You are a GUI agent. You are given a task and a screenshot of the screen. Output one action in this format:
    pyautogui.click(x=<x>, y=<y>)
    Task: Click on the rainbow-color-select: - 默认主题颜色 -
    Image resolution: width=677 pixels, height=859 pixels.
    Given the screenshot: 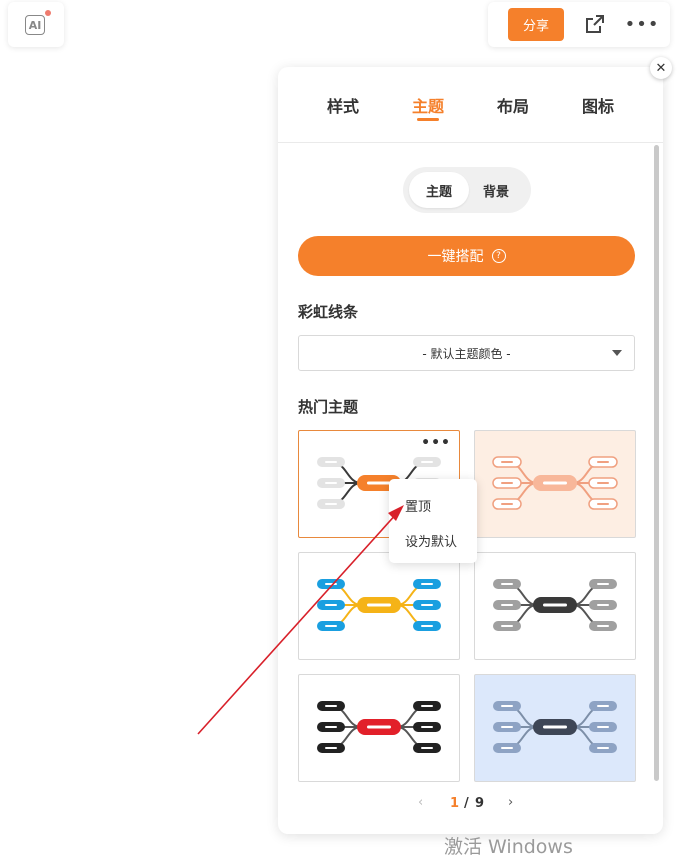 What is the action you would take?
    pyautogui.click(x=466, y=353)
    